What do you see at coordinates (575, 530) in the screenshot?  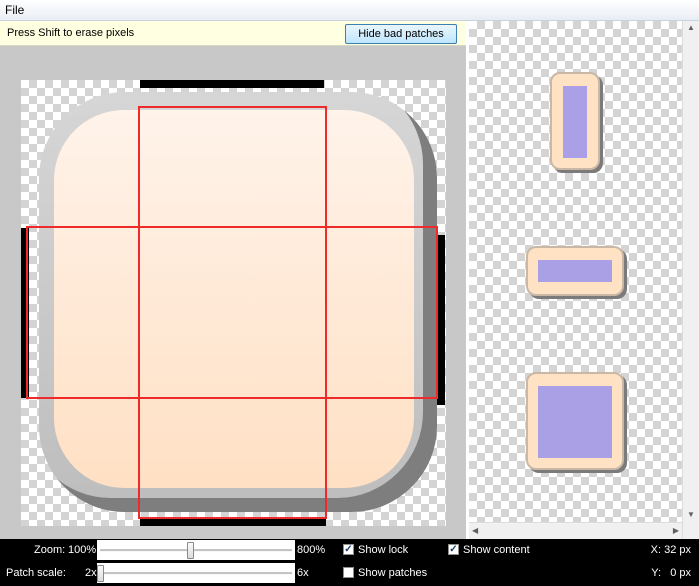 I see `preview-horizontal-scrollbar: ◀ ▶` at bounding box center [575, 530].